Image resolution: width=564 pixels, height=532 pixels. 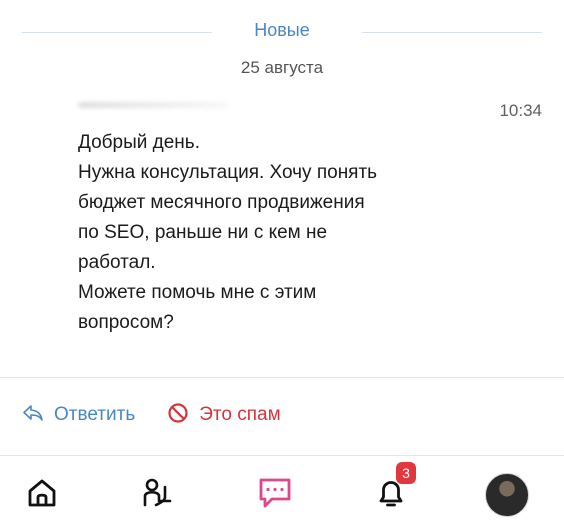 I want to click on people-icon, so click(x=157, y=495).